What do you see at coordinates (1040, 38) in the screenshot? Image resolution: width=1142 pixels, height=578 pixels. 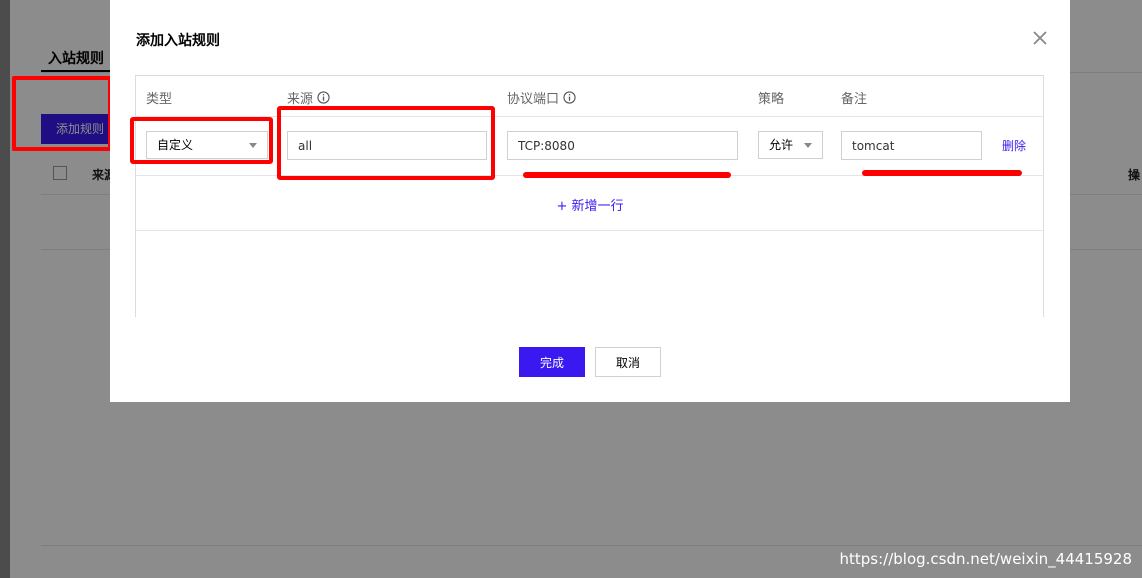 I see `close-icon` at bounding box center [1040, 38].